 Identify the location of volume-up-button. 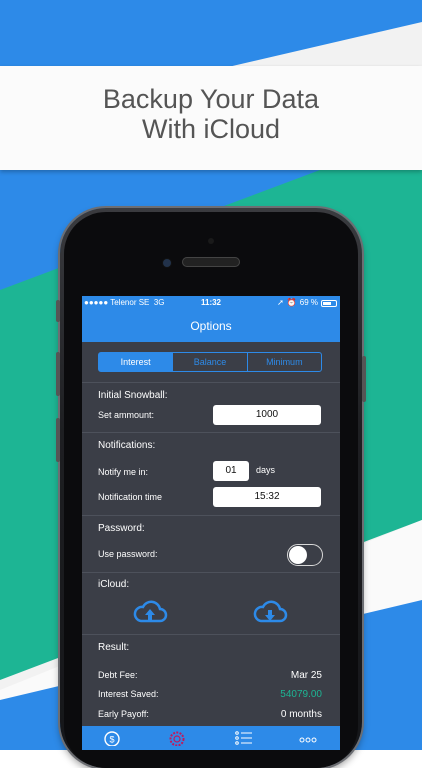
(58, 374).